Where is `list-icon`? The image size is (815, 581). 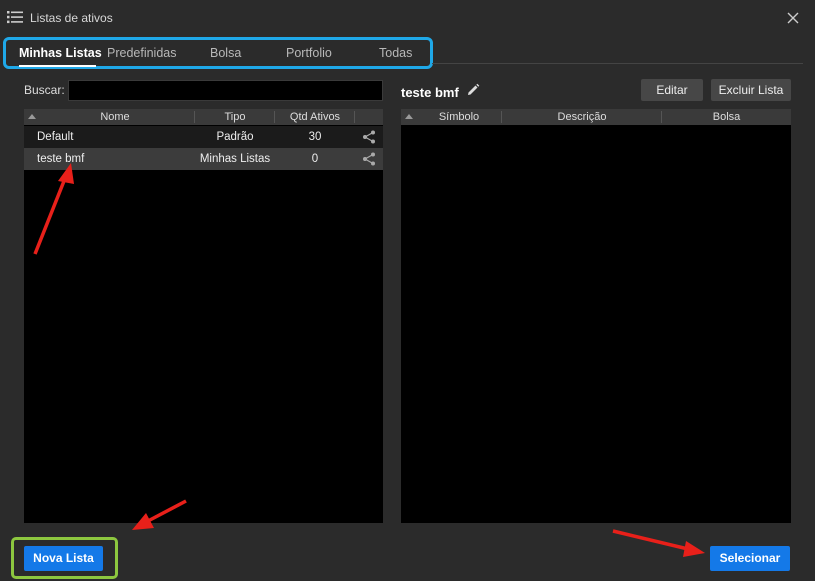
list-icon is located at coordinates (15, 17).